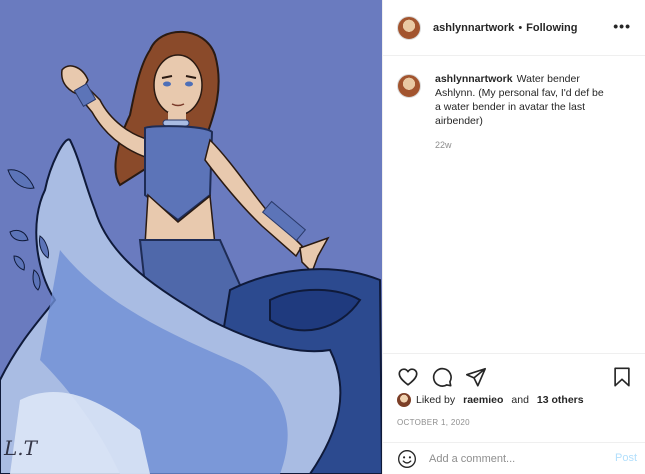 The width and height of the screenshot is (645, 474). What do you see at coordinates (474, 79) in the screenshot?
I see `caption-username: ashlynnartwork` at bounding box center [474, 79].